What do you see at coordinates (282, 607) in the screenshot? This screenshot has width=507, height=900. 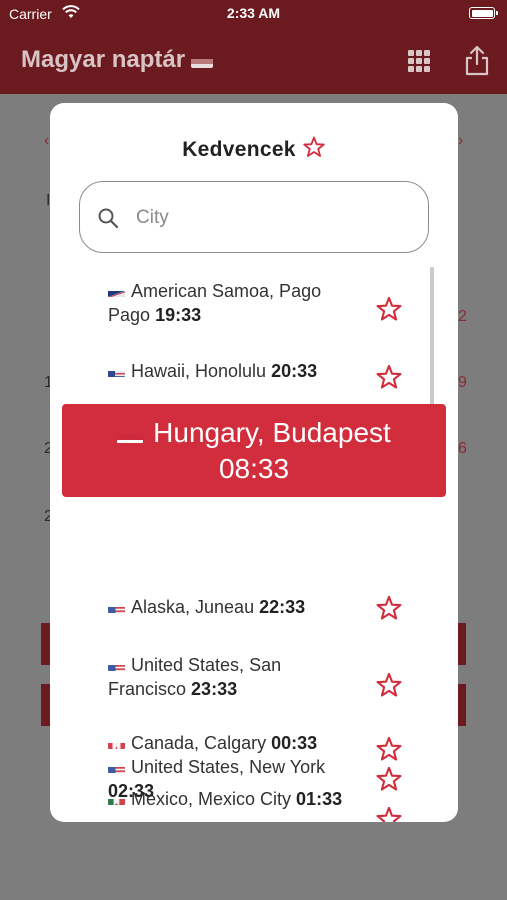 I see `list-item-time: 22:33` at bounding box center [282, 607].